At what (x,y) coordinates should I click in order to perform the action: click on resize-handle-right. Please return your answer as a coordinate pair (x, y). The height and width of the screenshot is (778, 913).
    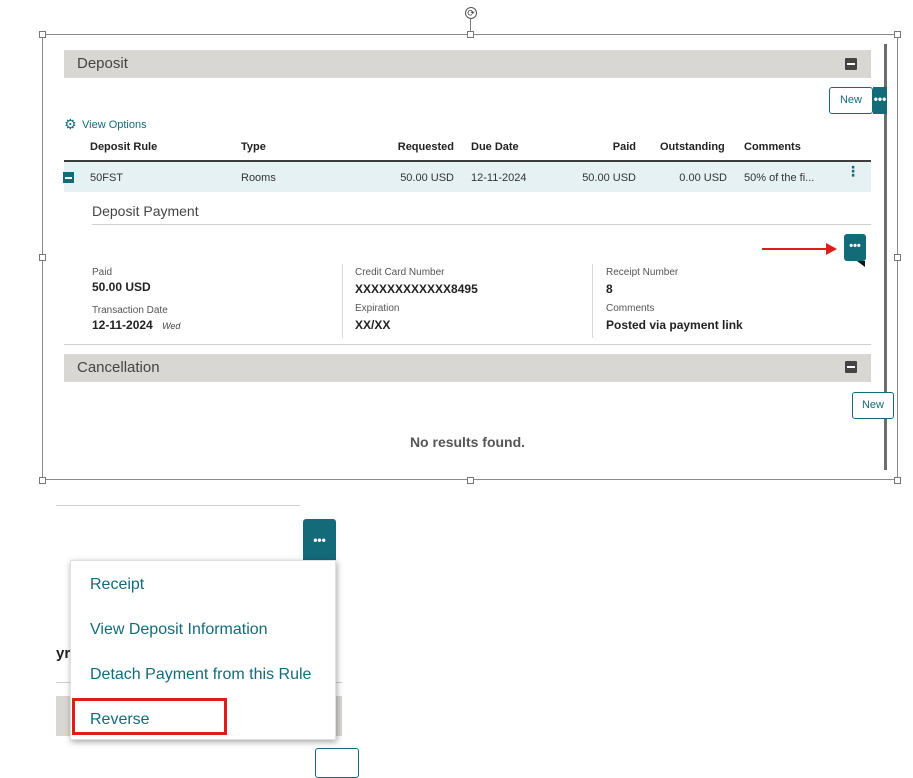
    Looking at the image, I should click on (897, 257).